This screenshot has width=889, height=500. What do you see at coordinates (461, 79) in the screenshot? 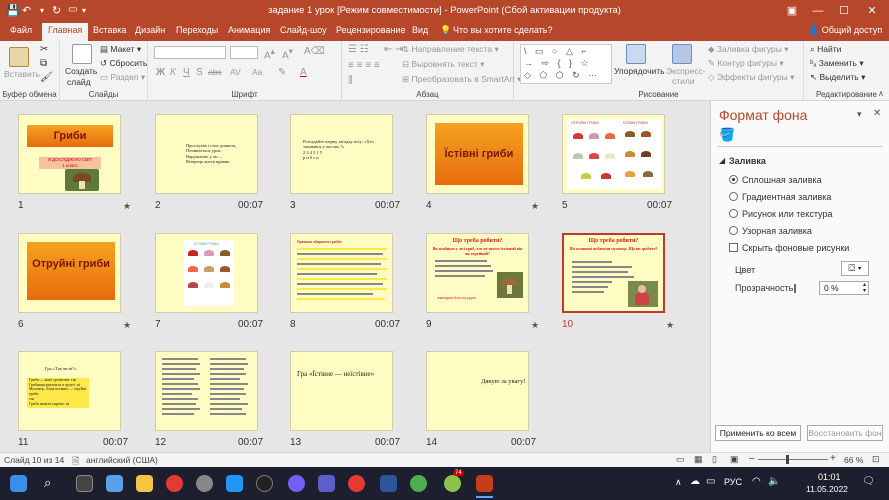
I see `smartart-button: ⊞ Преобразовать в SmartArt ▾` at bounding box center [461, 79].